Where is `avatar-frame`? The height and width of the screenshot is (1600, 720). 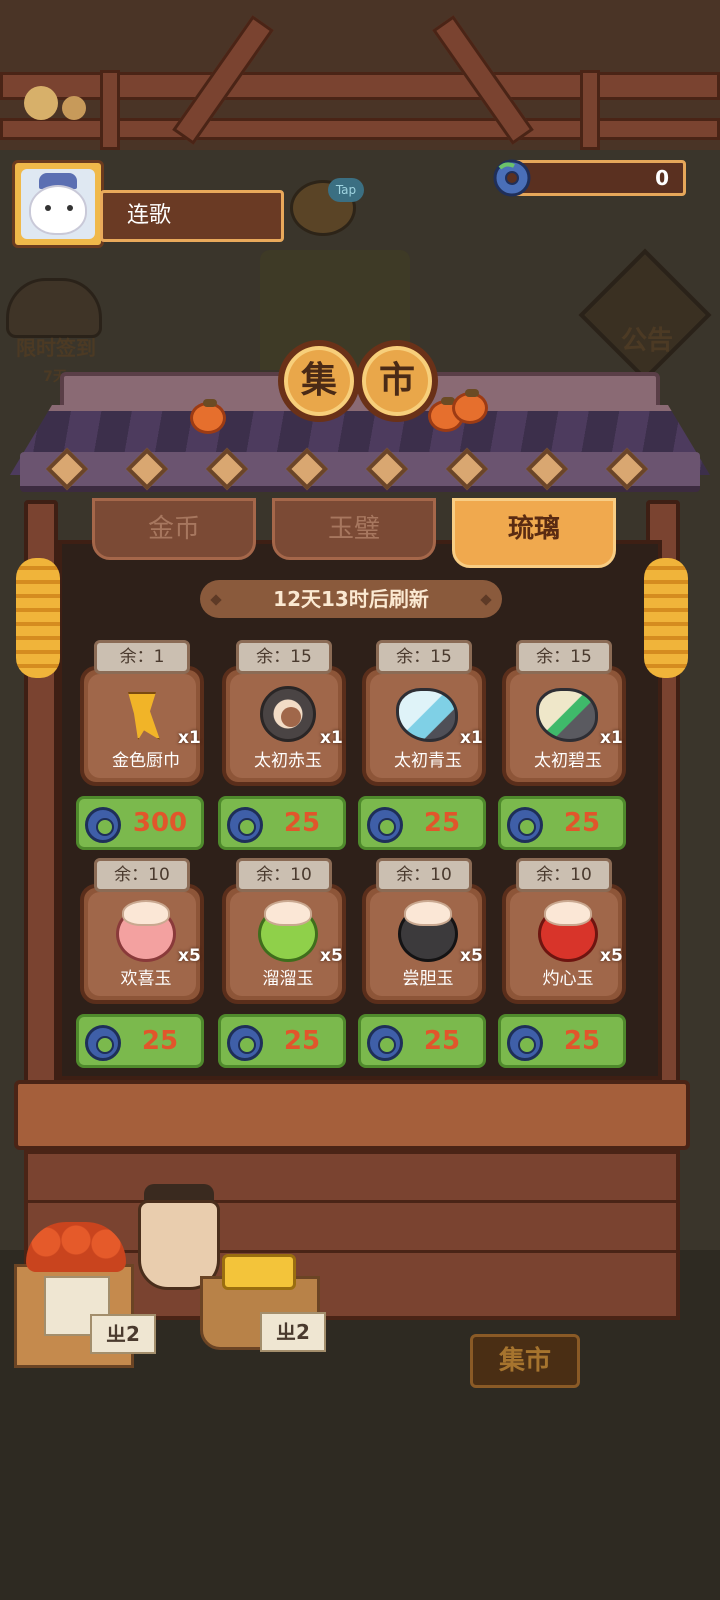 avatar-frame is located at coordinates (58, 204).